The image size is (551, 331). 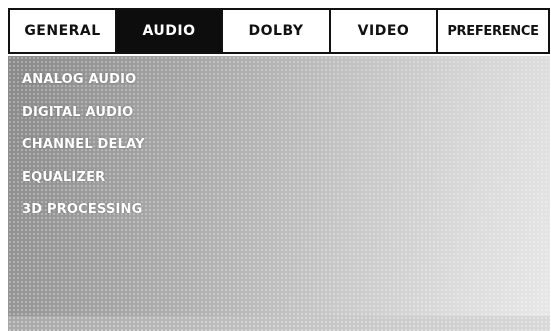 I want to click on menu-item-channel-delay: CHANNEL DELAY, so click(x=83, y=149).